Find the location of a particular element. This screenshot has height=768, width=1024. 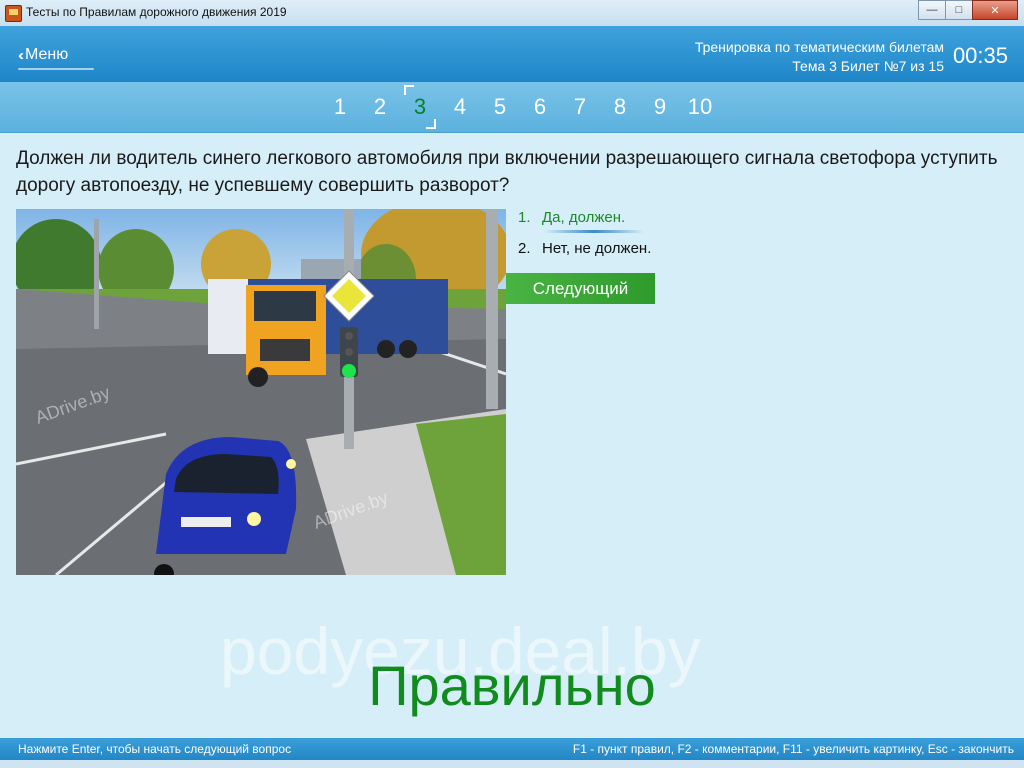

maximize-icon: □ is located at coordinates (959, 10).